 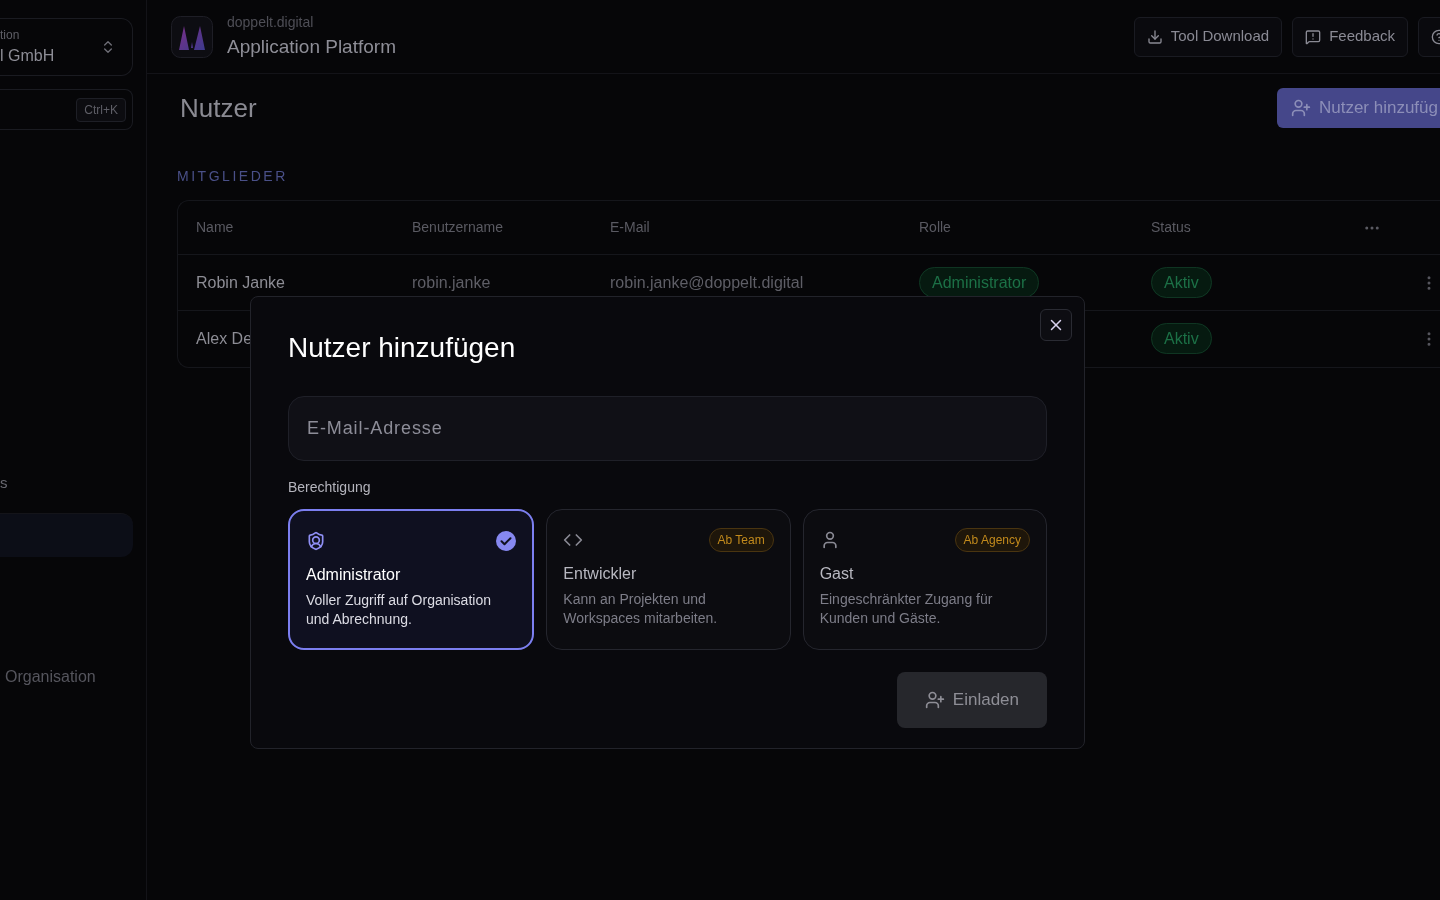 I want to click on role-description: Eingeschränkter Zugang für Kunden und Gäste., so click(x=906, y=609).